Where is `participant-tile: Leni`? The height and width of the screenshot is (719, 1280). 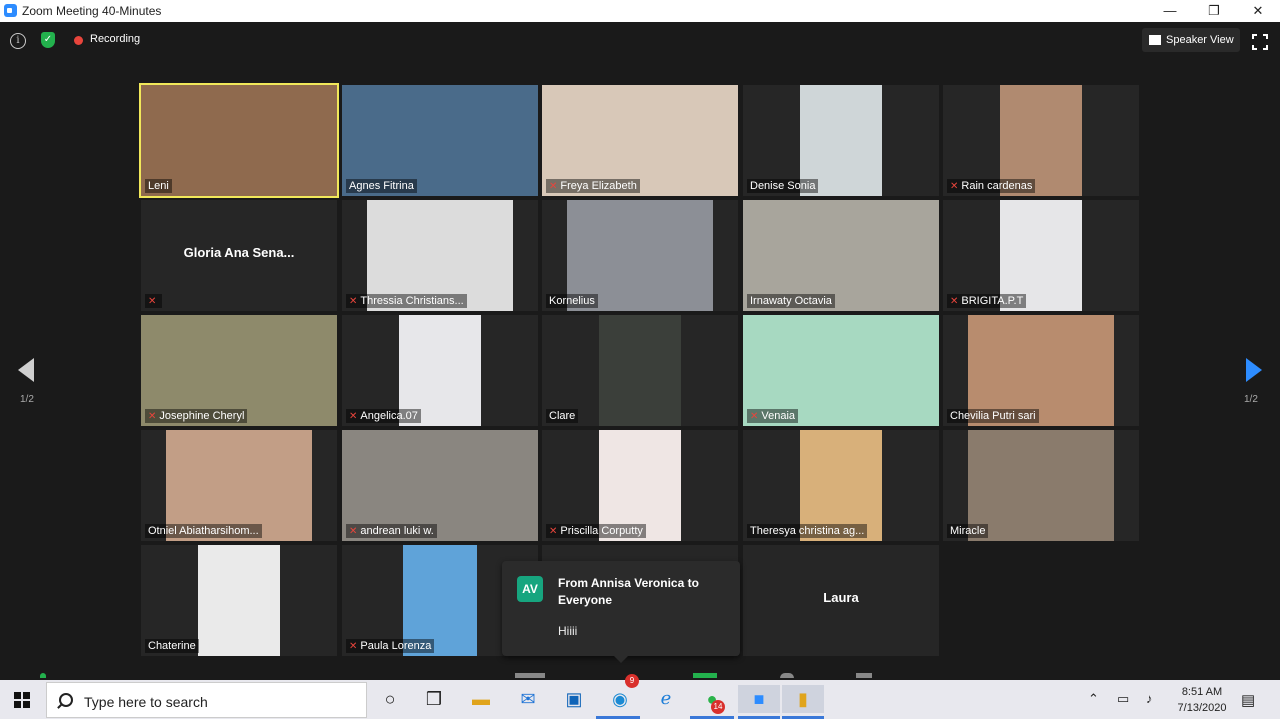 participant-tile: Leni is located at coordinates (239, 140).